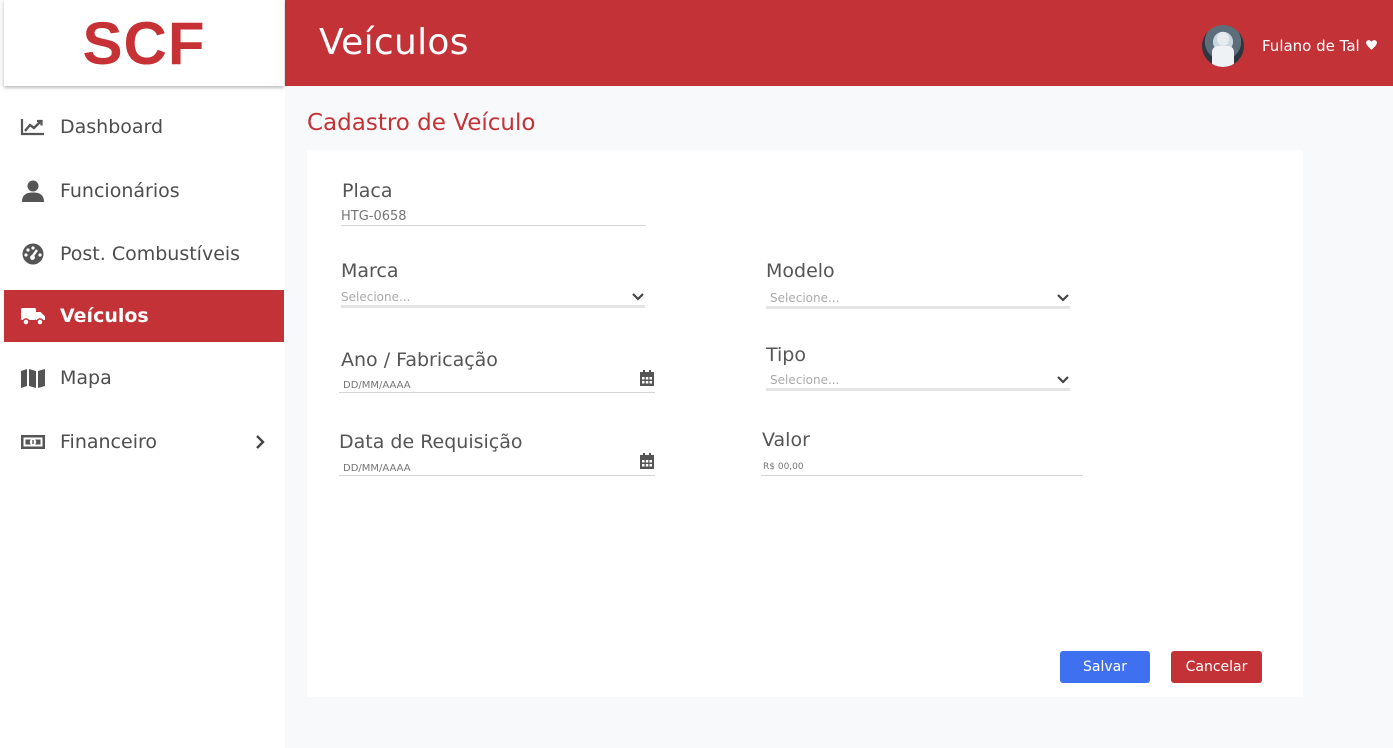 This screenshot has height=748, width=1393. Describe the element at coordinates (144, 378) in the screenshot. I see `sidebar-item-mapa: Mapa` at that location.